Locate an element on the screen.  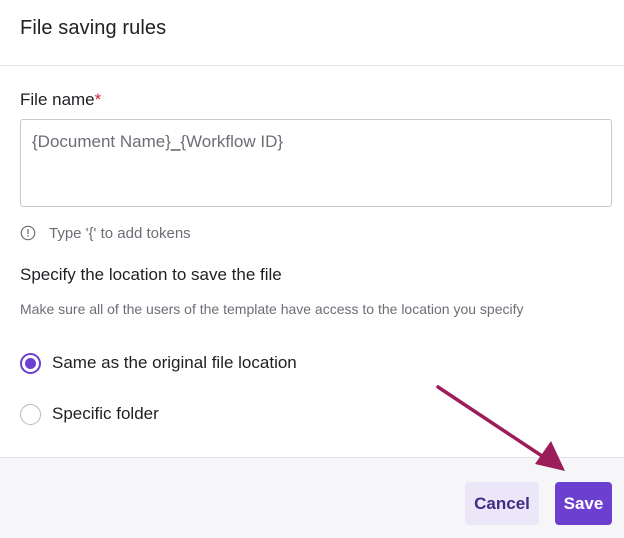
file-name-label-text: File name is located at coordinates (57, 99).